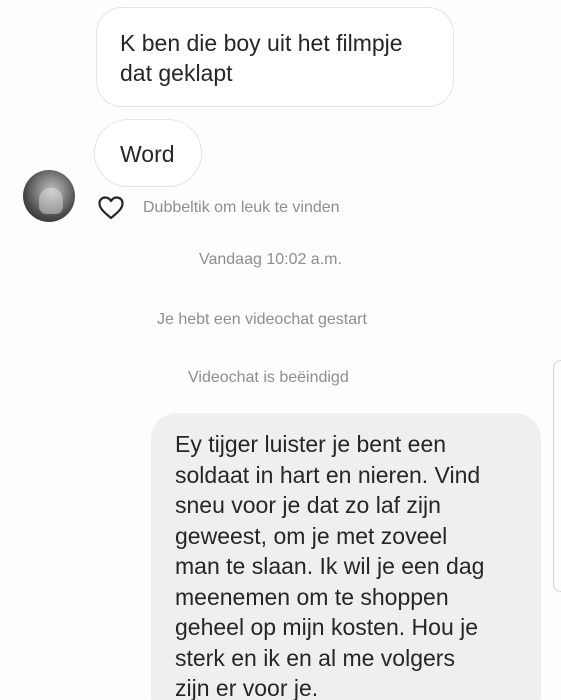  Describe the element at coordinates (308, 505) in the screenshot. I see `message-text-line: sneu voor je dat zo laf zijn` at that location.